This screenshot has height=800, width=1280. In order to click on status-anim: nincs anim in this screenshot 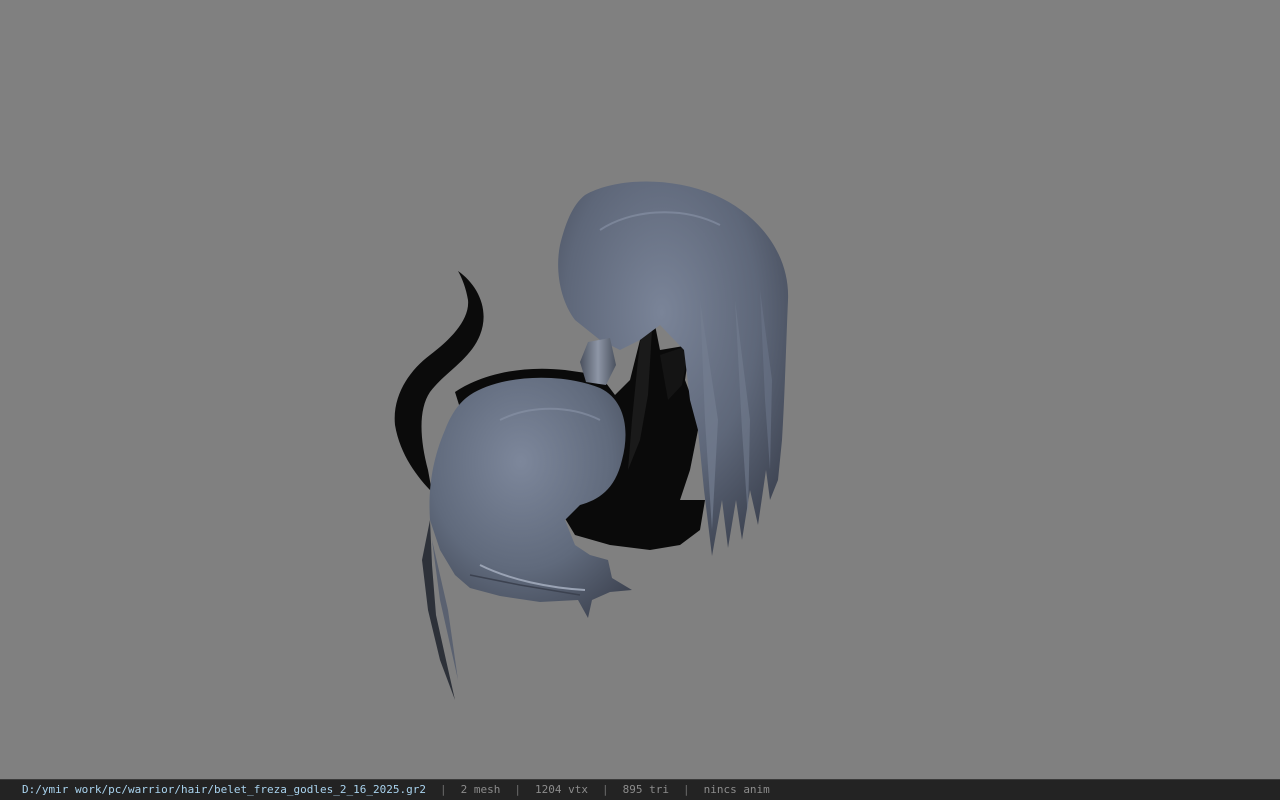, I will do `click(736, 789)`.